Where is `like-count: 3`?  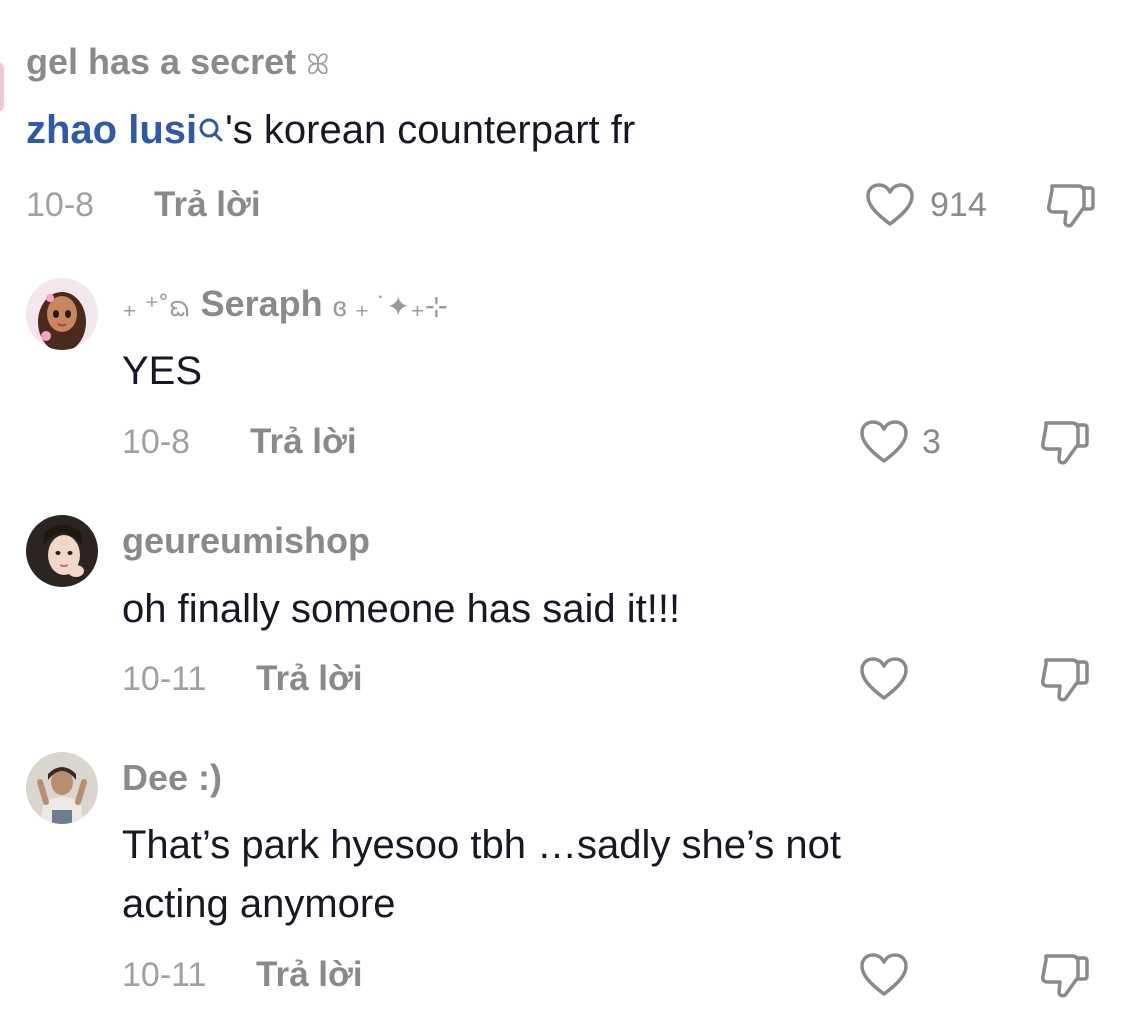
like-count: 3 is located at coordinates (931, 442).